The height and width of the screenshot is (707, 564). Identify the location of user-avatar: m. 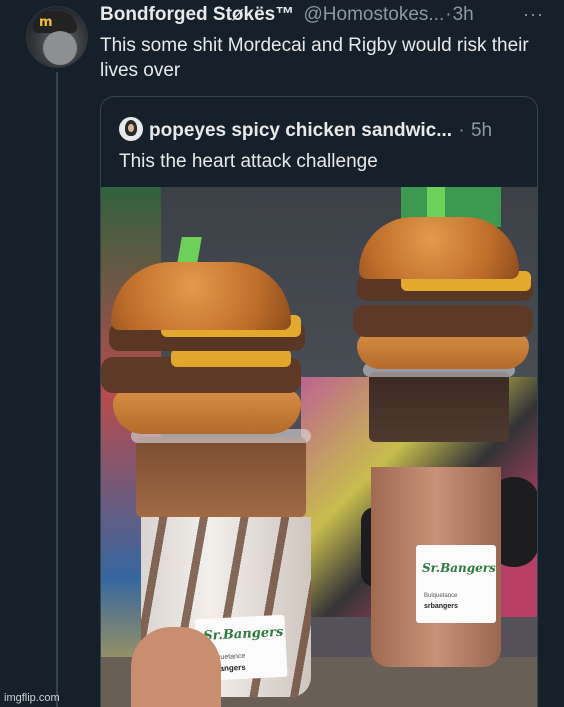
(57, 37).